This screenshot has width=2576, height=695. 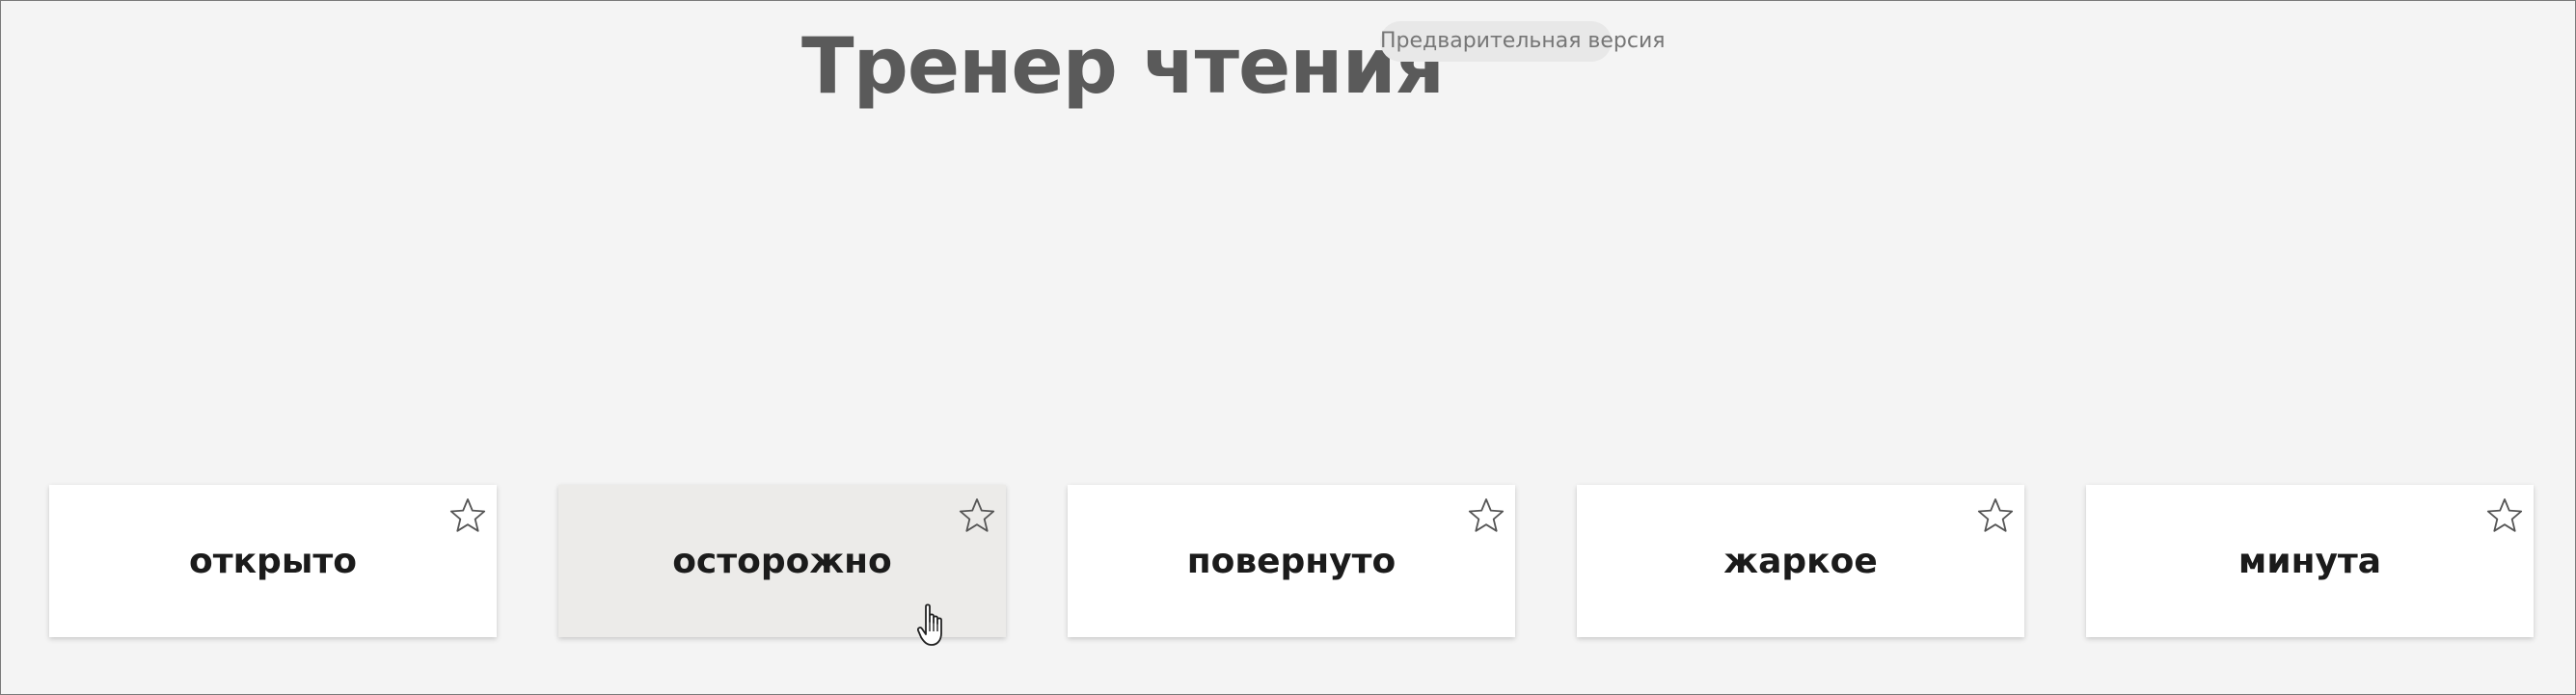 I want to click on preview-badge: Предварительная версия, so click(x=1523, y=41).